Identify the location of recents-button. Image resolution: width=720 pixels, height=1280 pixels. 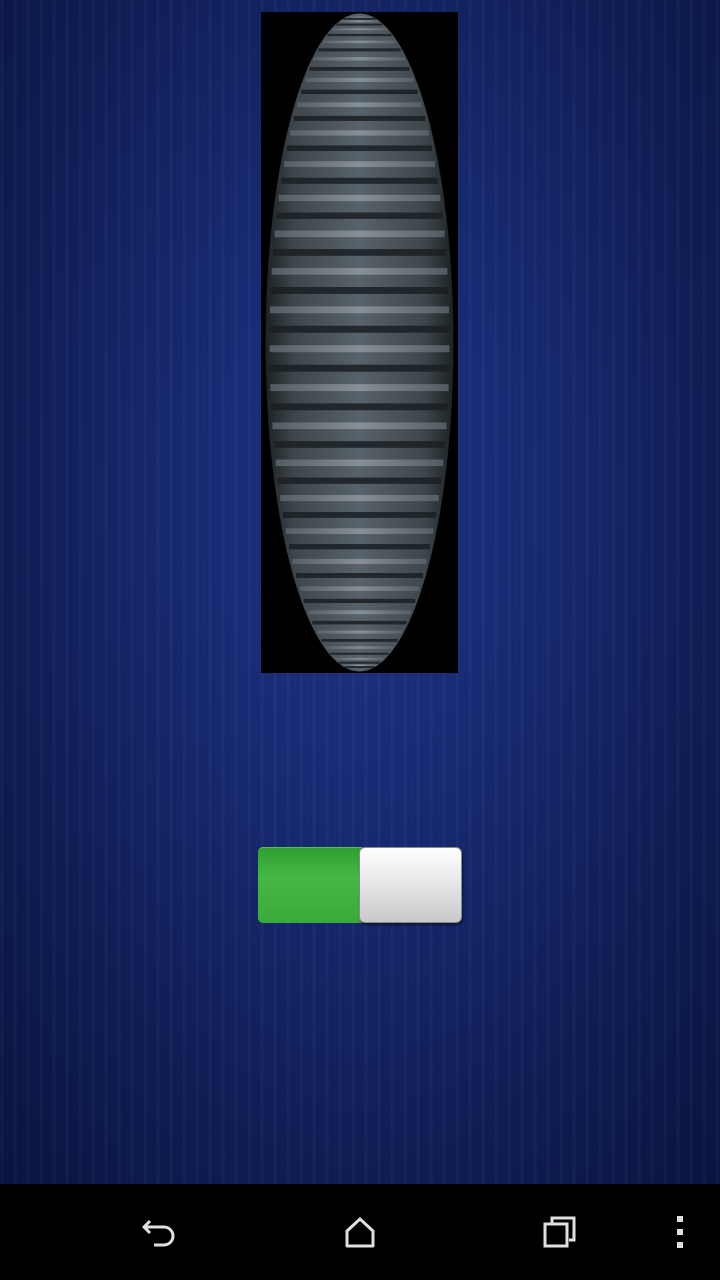
(560, 1232).